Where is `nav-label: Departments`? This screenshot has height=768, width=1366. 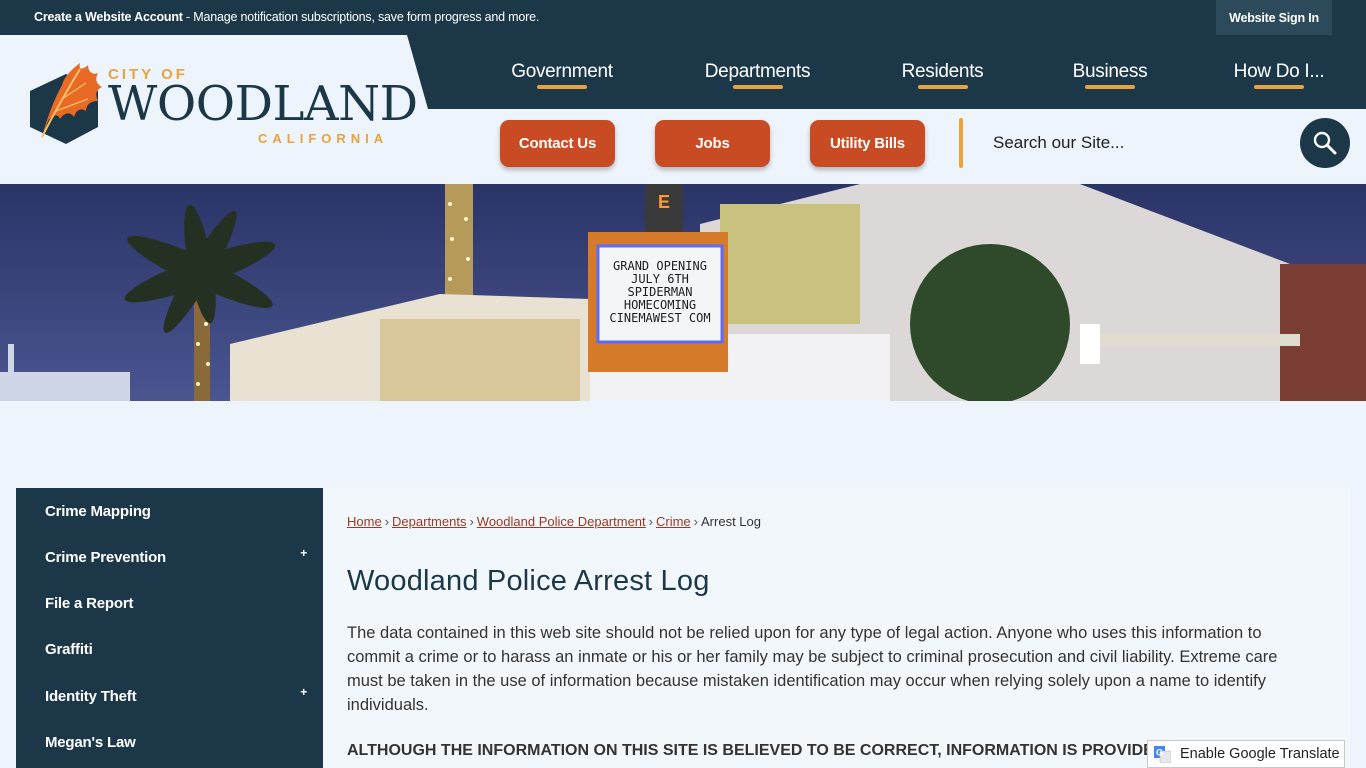 nav-label: Departments is located at coordinates (757, 71).